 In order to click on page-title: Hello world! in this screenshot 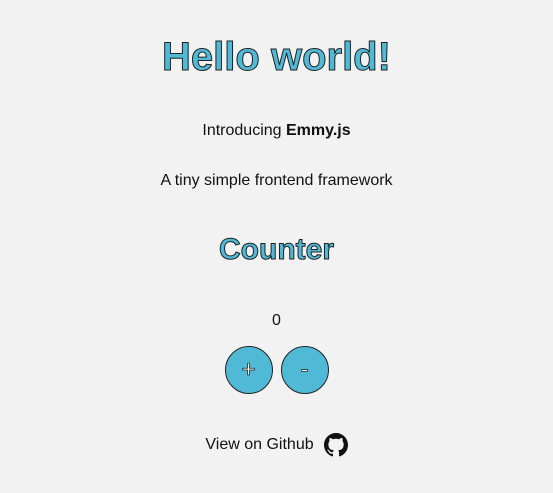, I will do `click(277, 57)`.